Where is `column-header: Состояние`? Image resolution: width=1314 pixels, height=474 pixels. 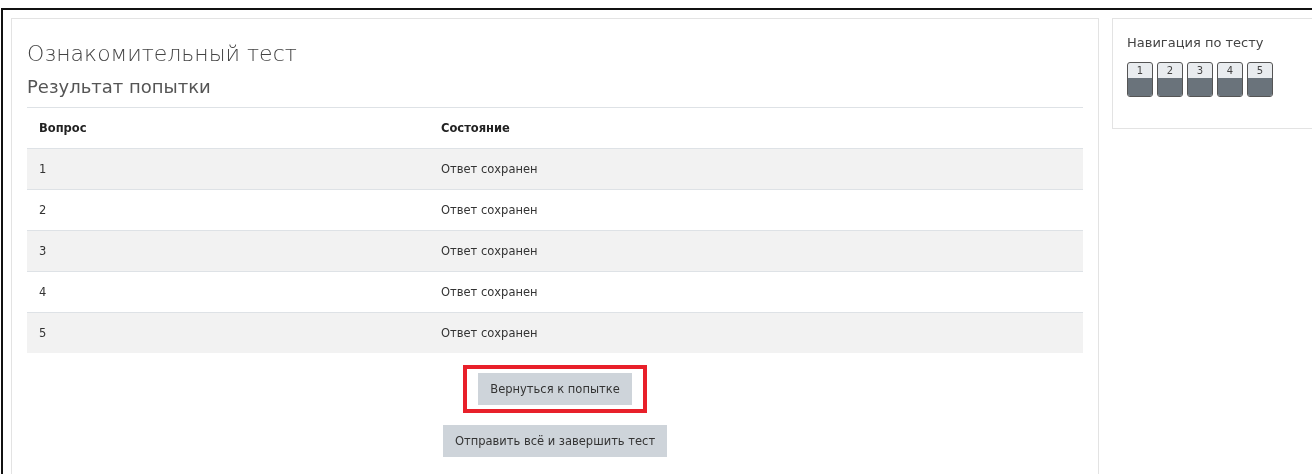
column-header: Состояние is located at coordinates (756, 128).